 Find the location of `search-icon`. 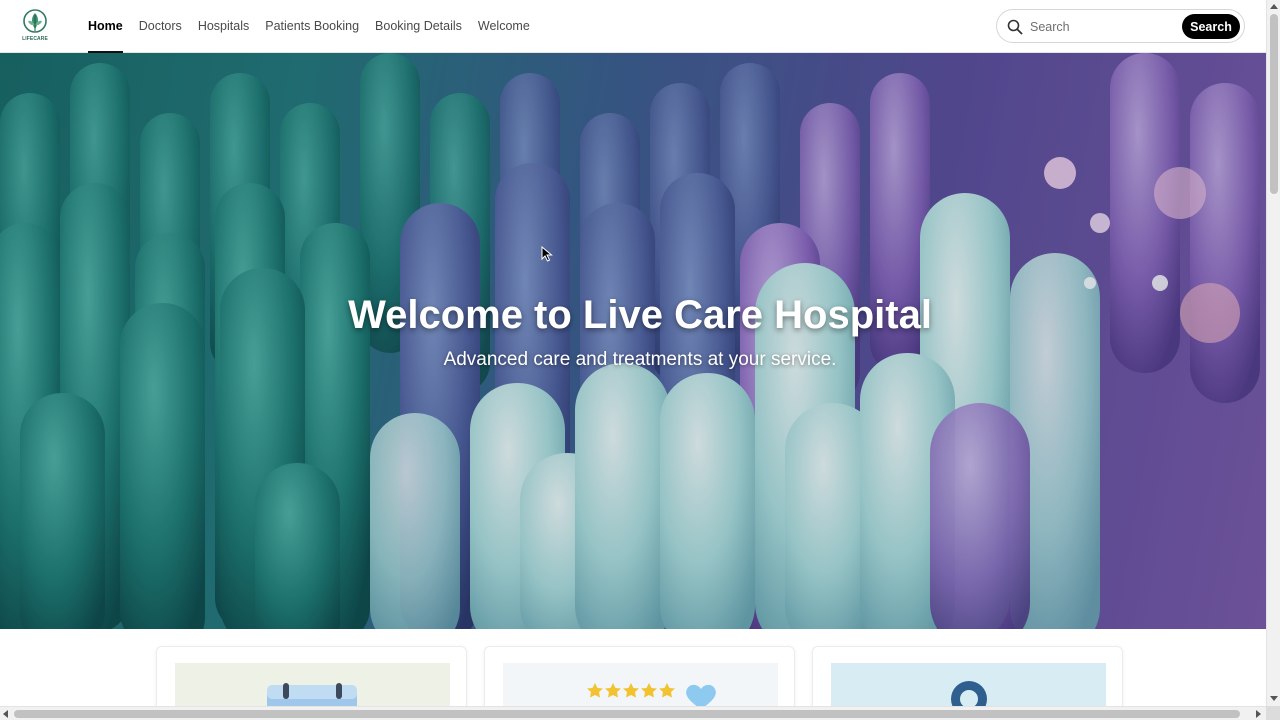

search-icon is located at coordinates (1015, 27).